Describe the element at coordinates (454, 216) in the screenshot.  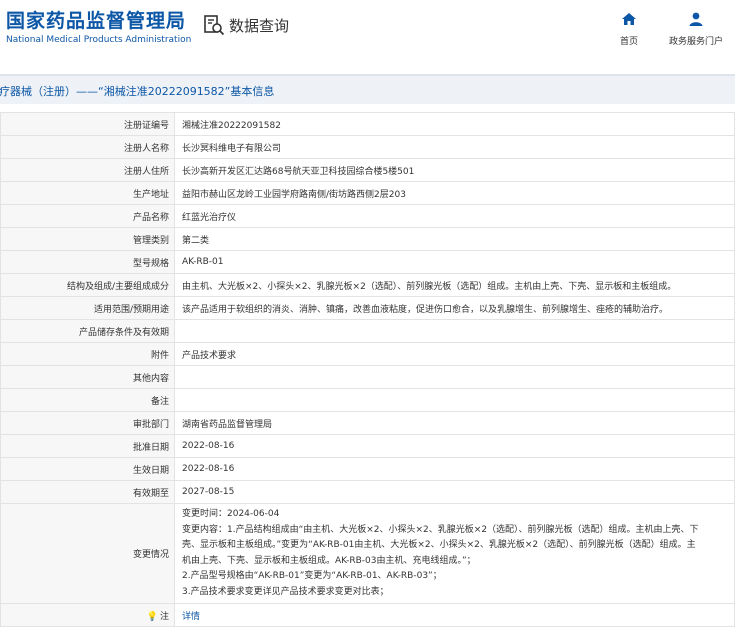
I see `row-value: 红蓝光治疗仪` at that location.